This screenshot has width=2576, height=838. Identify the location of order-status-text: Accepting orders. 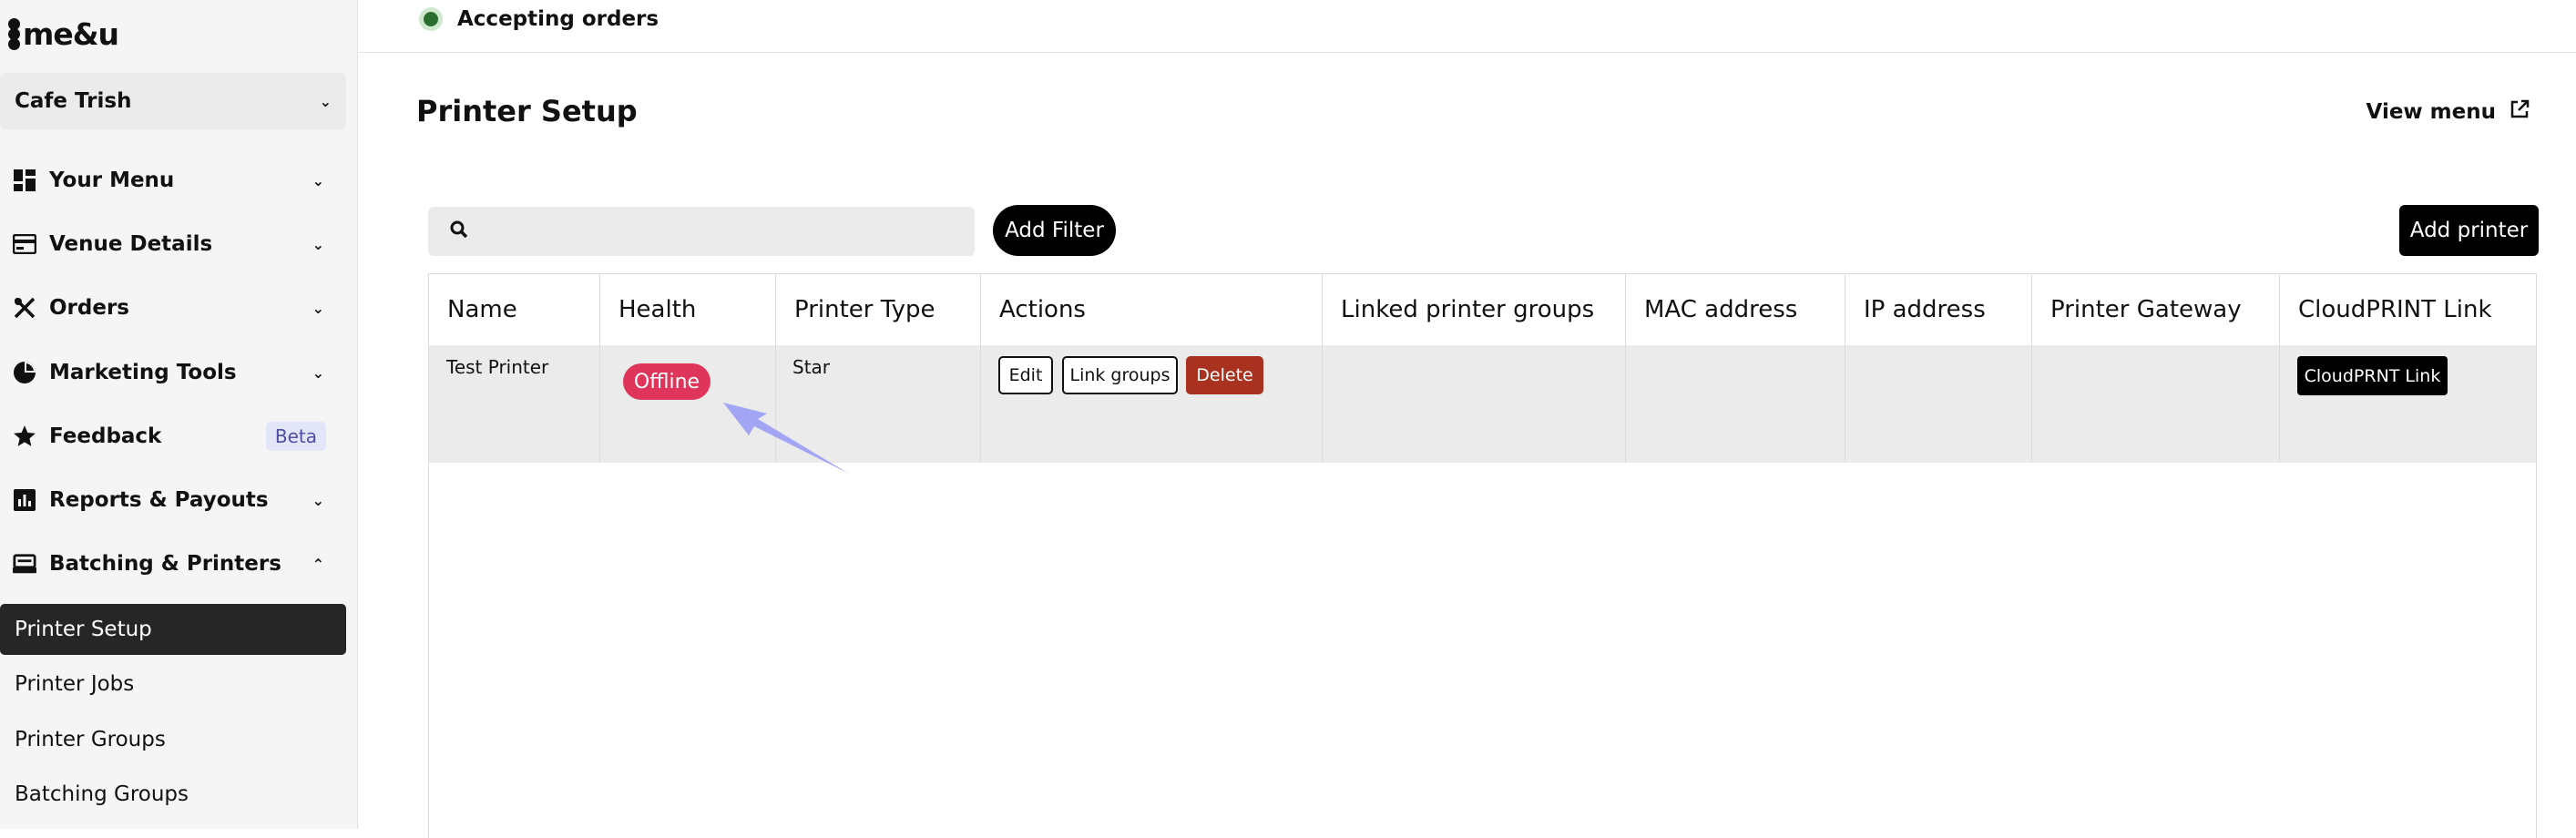
(558, 19).